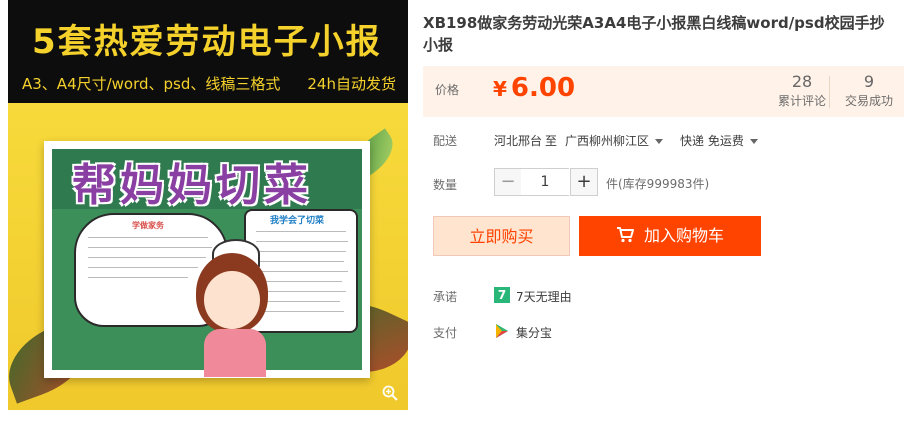 This screenshot has width=908, height=431. What do you see at coordinates (258, 84) in the screenshot?
I see `banner-sub-suffix: 三格式` at bounding box center [258, 84].